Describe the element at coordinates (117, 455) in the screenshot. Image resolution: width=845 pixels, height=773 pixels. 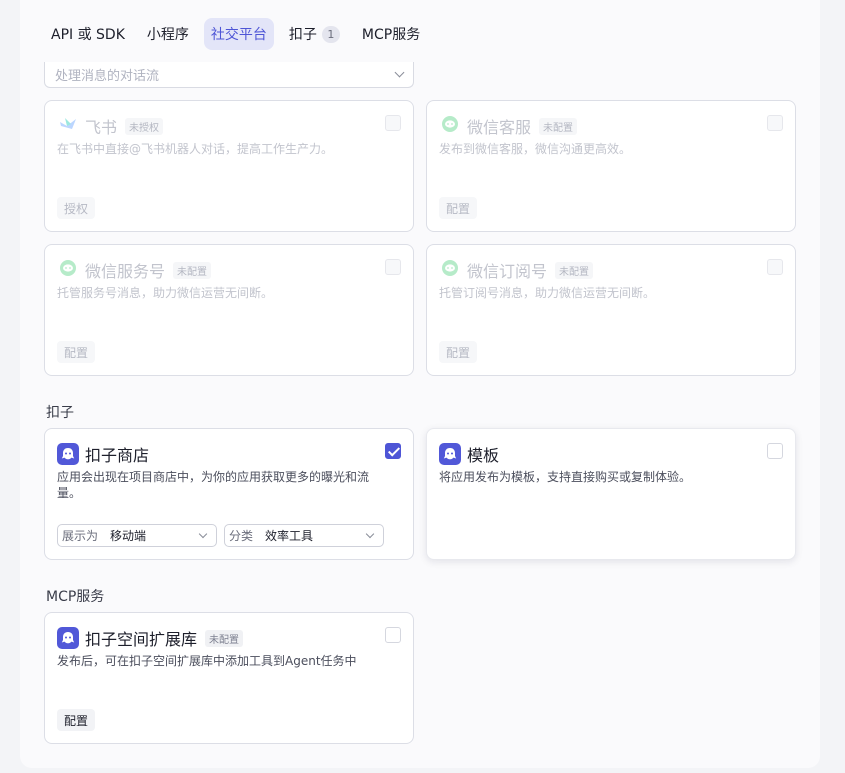
I see `card-title: 扣子商店` at that location.